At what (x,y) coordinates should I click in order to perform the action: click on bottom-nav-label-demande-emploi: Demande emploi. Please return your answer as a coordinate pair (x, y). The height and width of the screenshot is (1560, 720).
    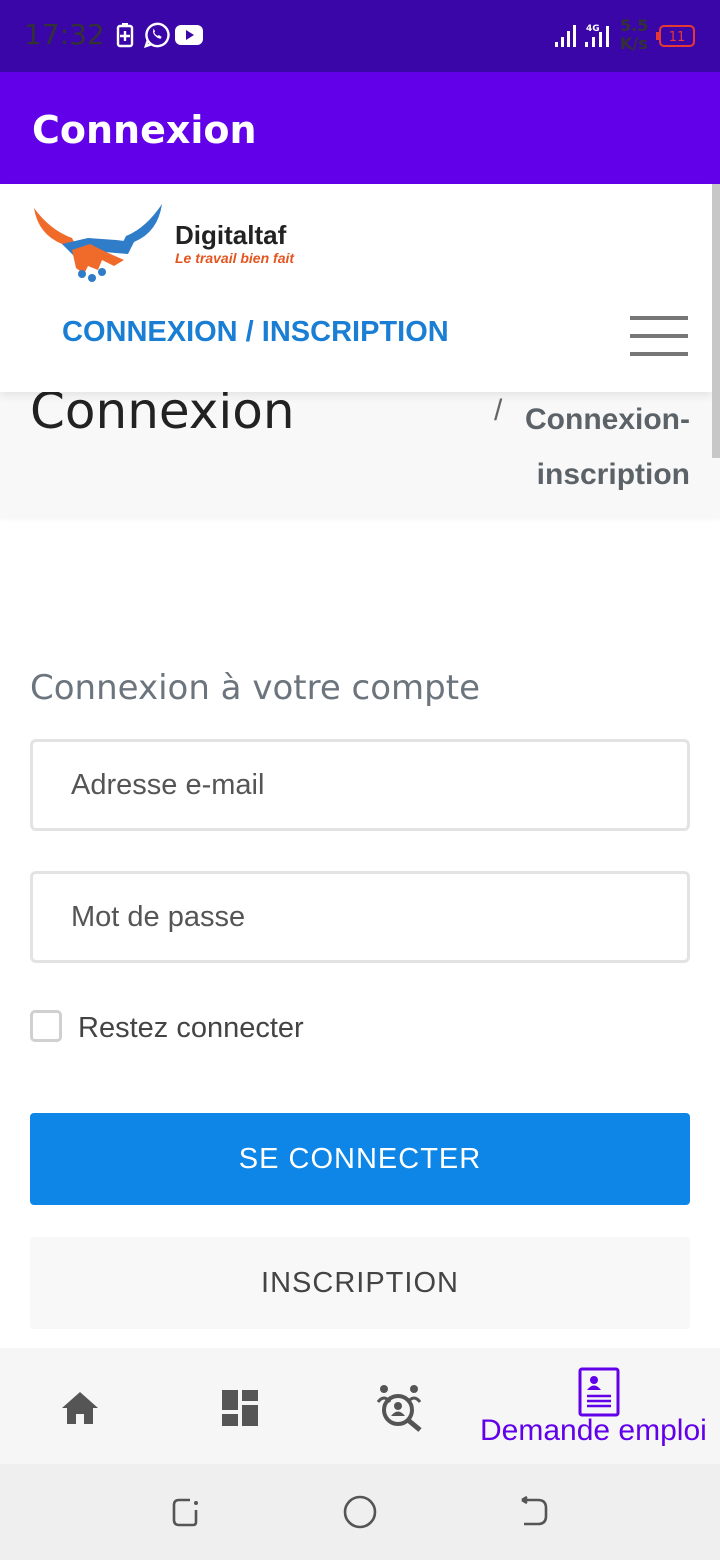
    Looking at the image, I should click on (593, 1431).